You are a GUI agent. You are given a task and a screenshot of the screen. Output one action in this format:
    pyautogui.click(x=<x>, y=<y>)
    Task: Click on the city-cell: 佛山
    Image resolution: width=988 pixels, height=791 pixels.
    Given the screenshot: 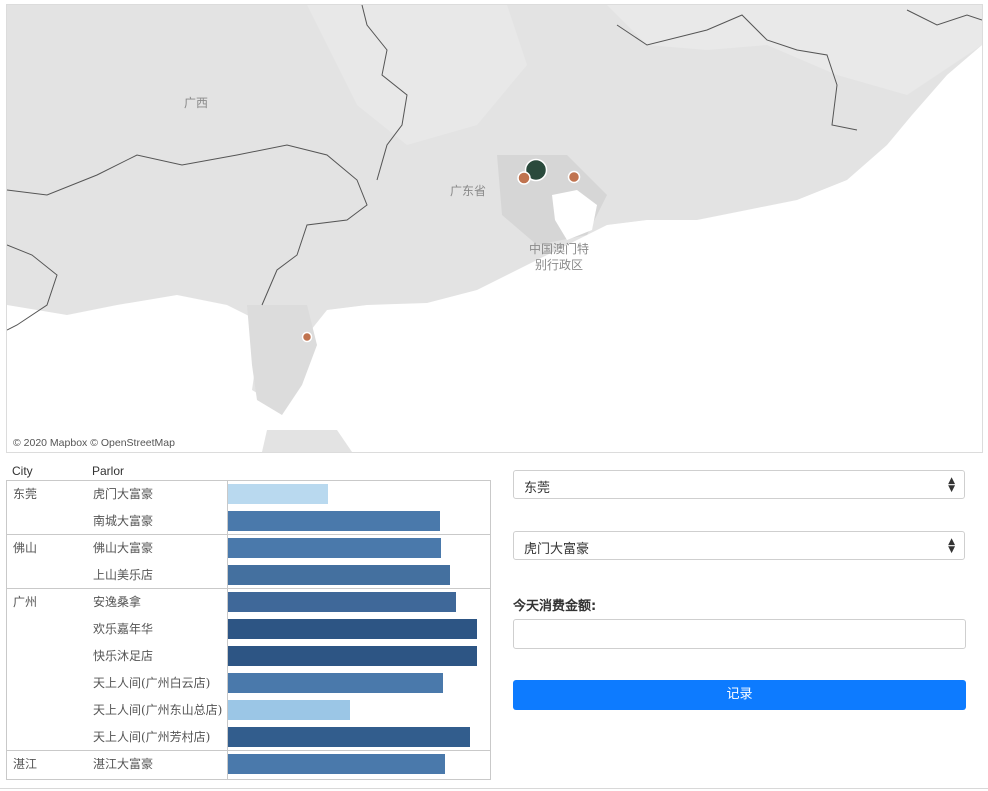 What is the action you would take?
    pyautogui.click(x=25, y=548)
    